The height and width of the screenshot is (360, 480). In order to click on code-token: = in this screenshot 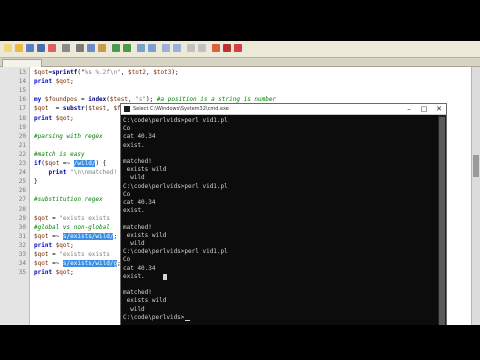, I will do `click(54, 254)`.